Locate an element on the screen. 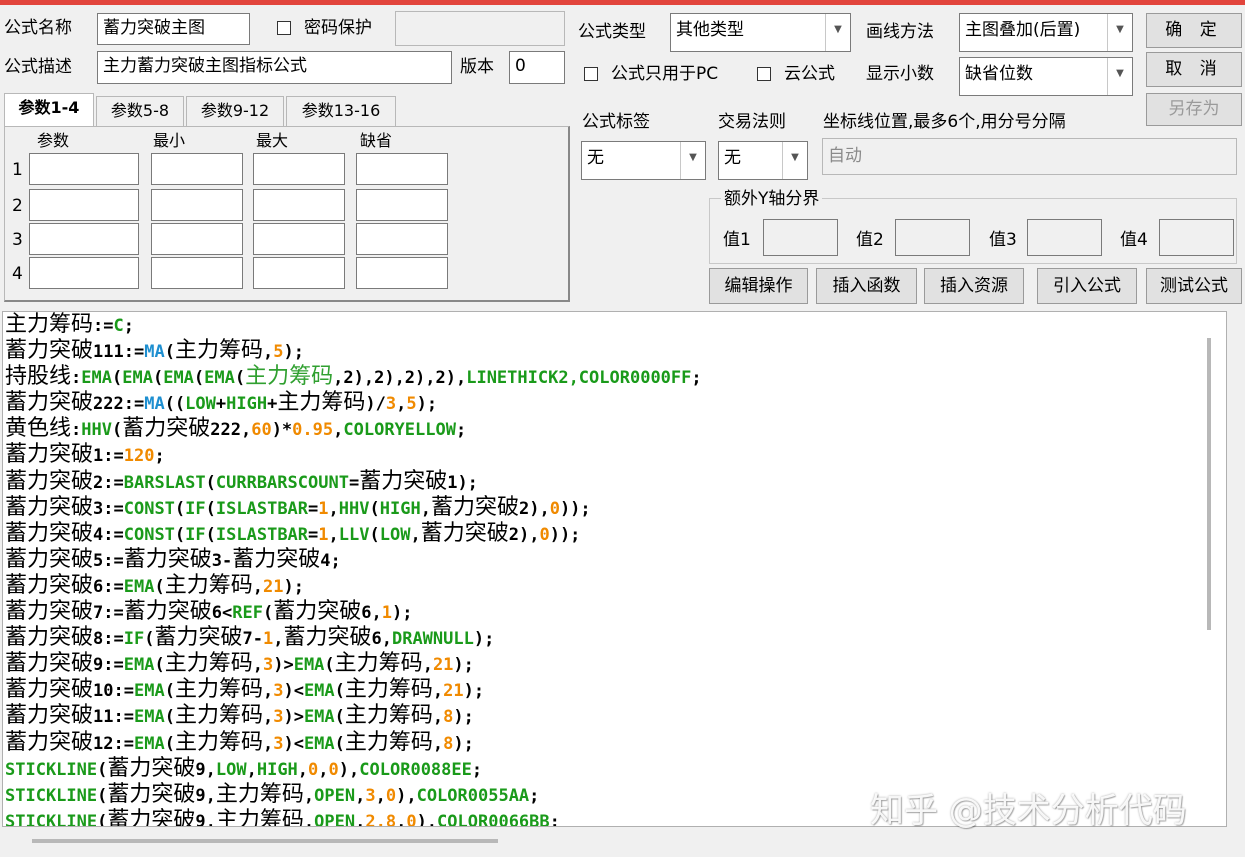 This screenshot has height=857, width=1245. param-4-name-input is located at coordinates (84, 273).